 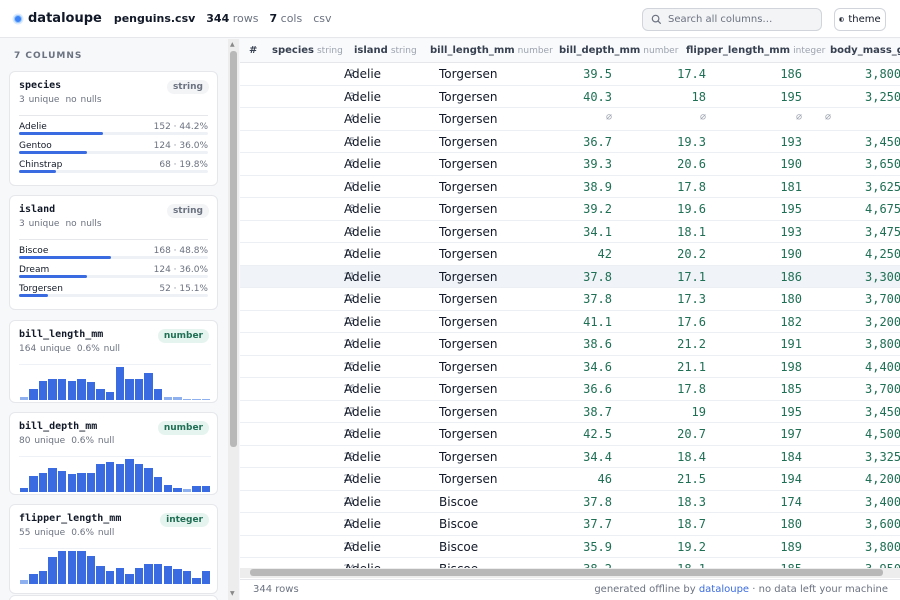 I want to click on cell-body-mass: 3,400, so click(x=882, y=502).